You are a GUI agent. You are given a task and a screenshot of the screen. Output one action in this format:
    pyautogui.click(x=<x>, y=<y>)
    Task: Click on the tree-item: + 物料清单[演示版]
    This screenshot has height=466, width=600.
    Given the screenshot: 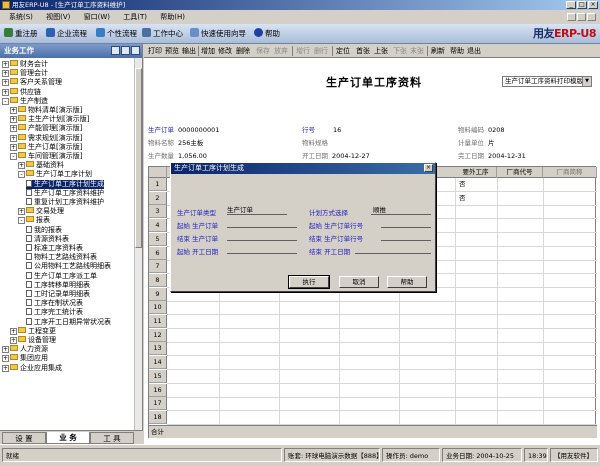 What is the action you would take?
    pyautogui.click(x=46, y=110)
    